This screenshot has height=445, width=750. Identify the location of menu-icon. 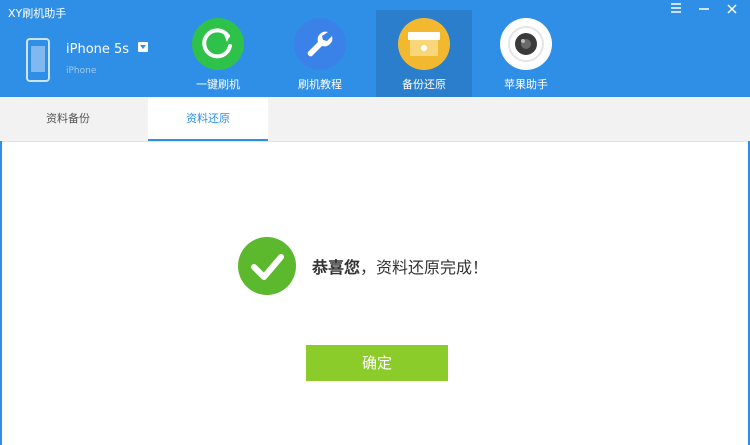
(676, 10).